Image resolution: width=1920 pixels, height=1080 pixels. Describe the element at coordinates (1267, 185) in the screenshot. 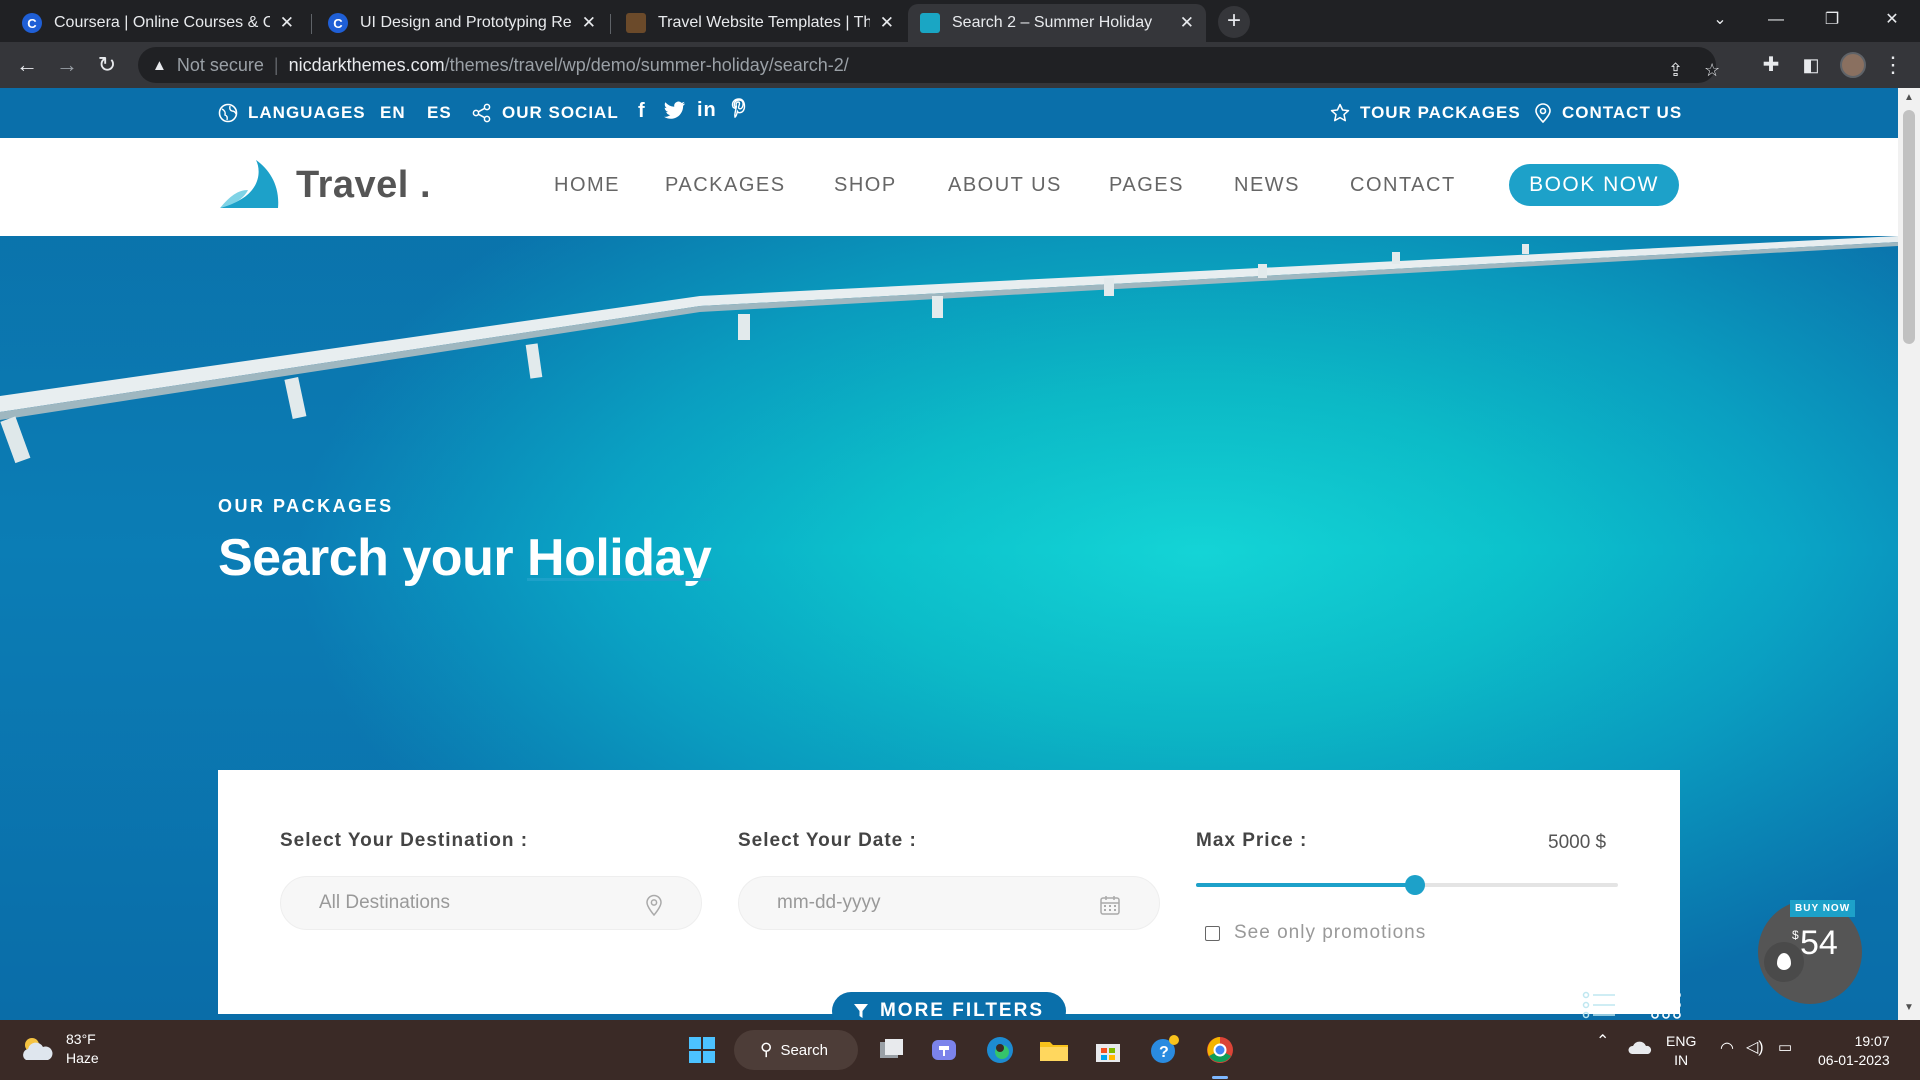

I see `nav-news: NEWS` at that location.